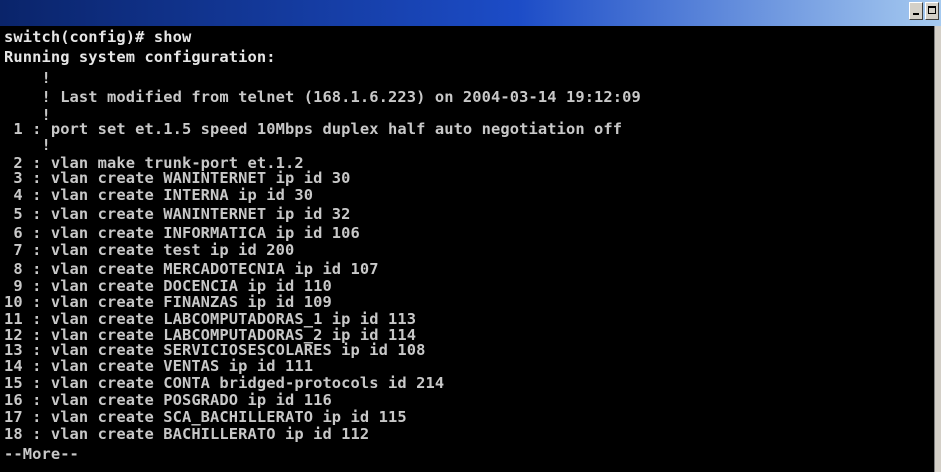 This screenshot has width=941, height=472. What do you see at coordinates (177, 178) in the screenshot?
I see `config-line: 3 : vlan create WANINTERNET ip id 30` at bounding box center [177, 178].